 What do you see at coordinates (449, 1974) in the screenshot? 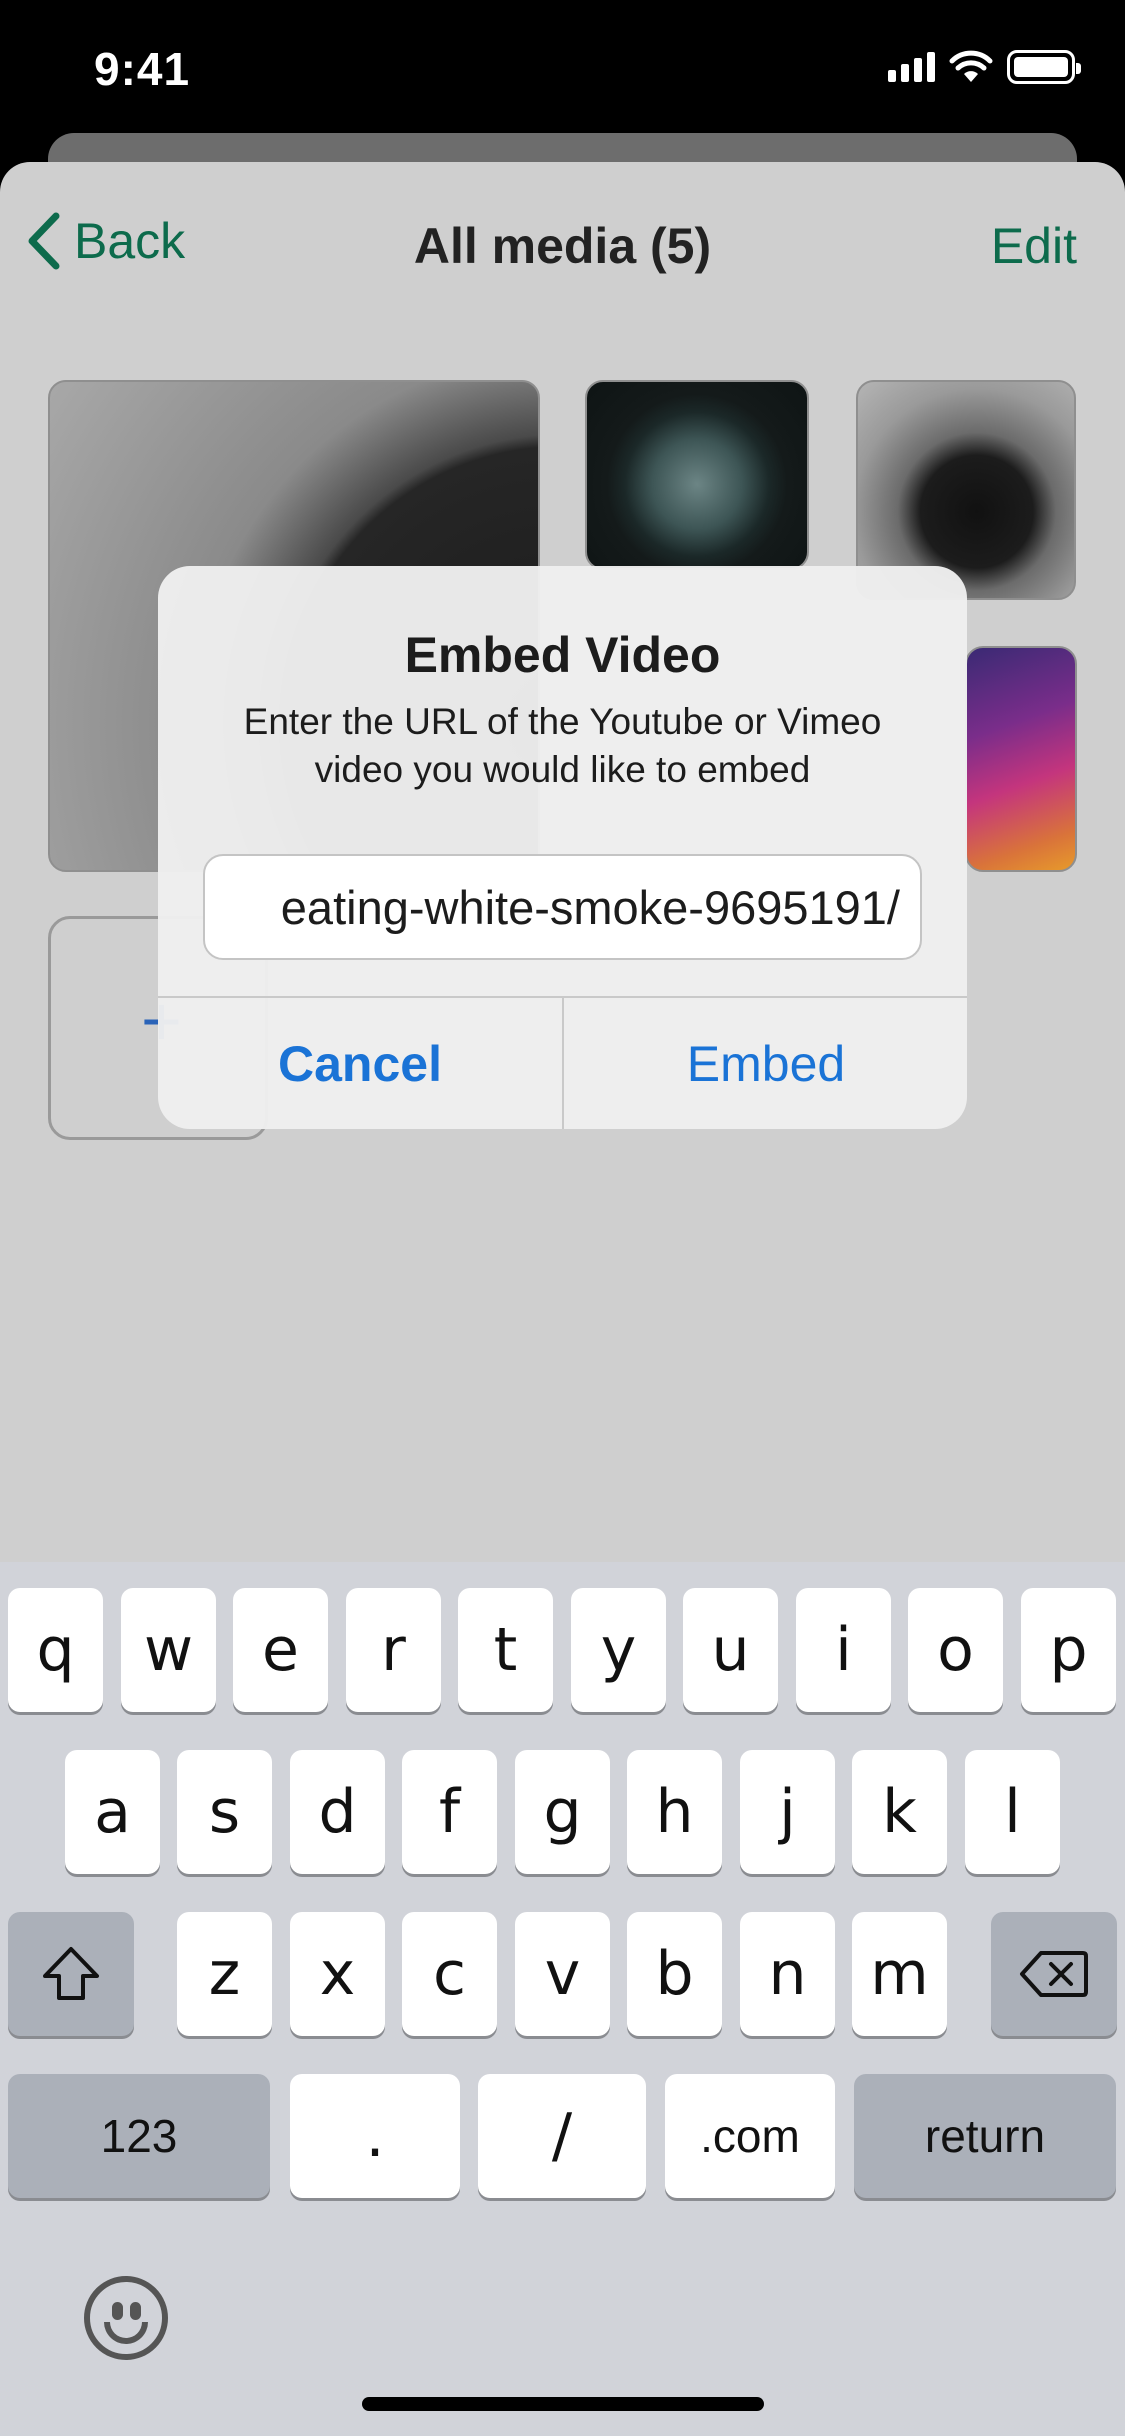
I see `key-c: c` at bounding box center [449, 1974].